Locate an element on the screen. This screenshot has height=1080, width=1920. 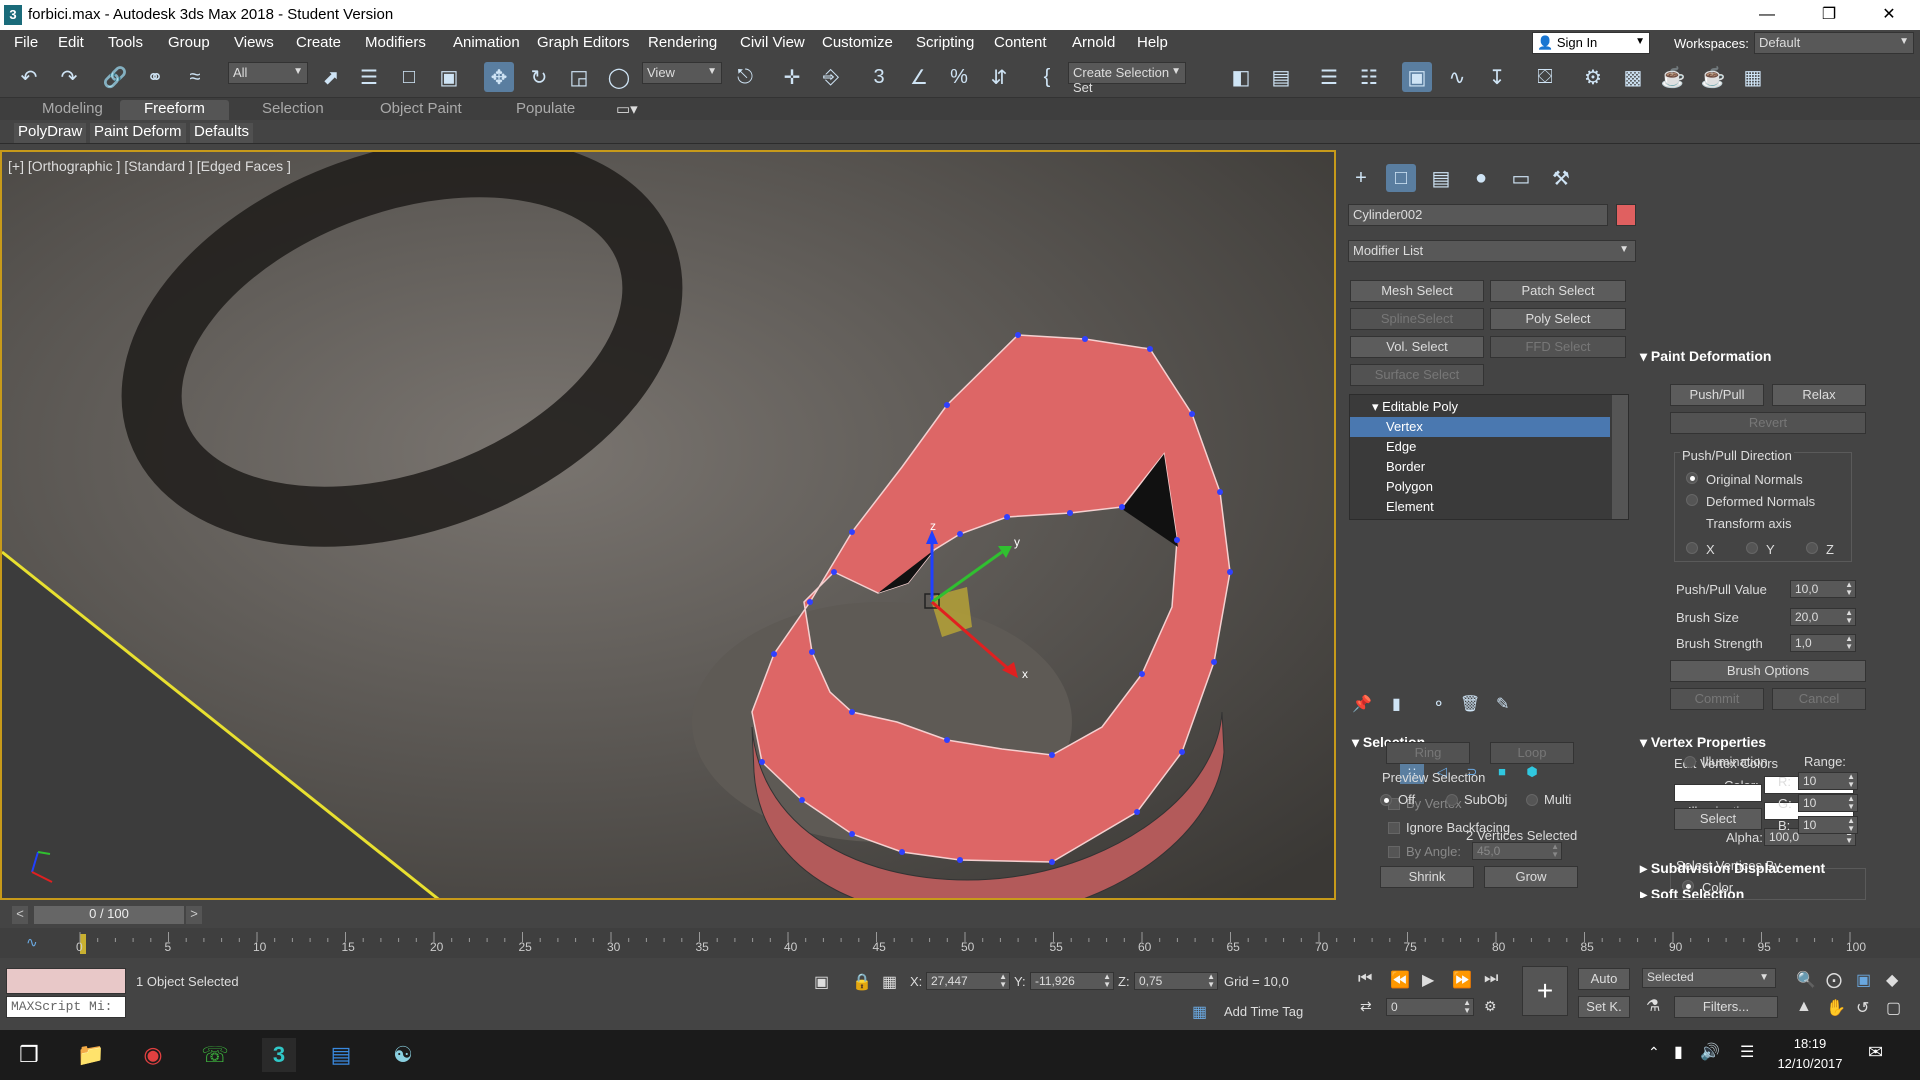
surface-select-button: Surface Select is located at coordinates (1417, 375).